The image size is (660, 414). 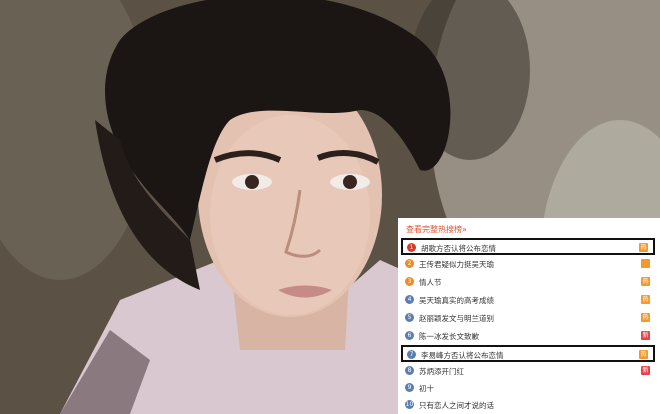 What do you see at coordinates (456, 264) in the screenshot?
I see `hot-search-item-label: 王传君疑似力挺吴天瑜` at bounding box center [456, 264].